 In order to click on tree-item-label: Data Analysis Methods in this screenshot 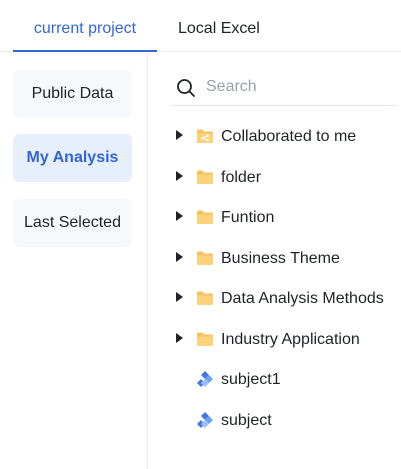, I will do `click(302, 298)`.